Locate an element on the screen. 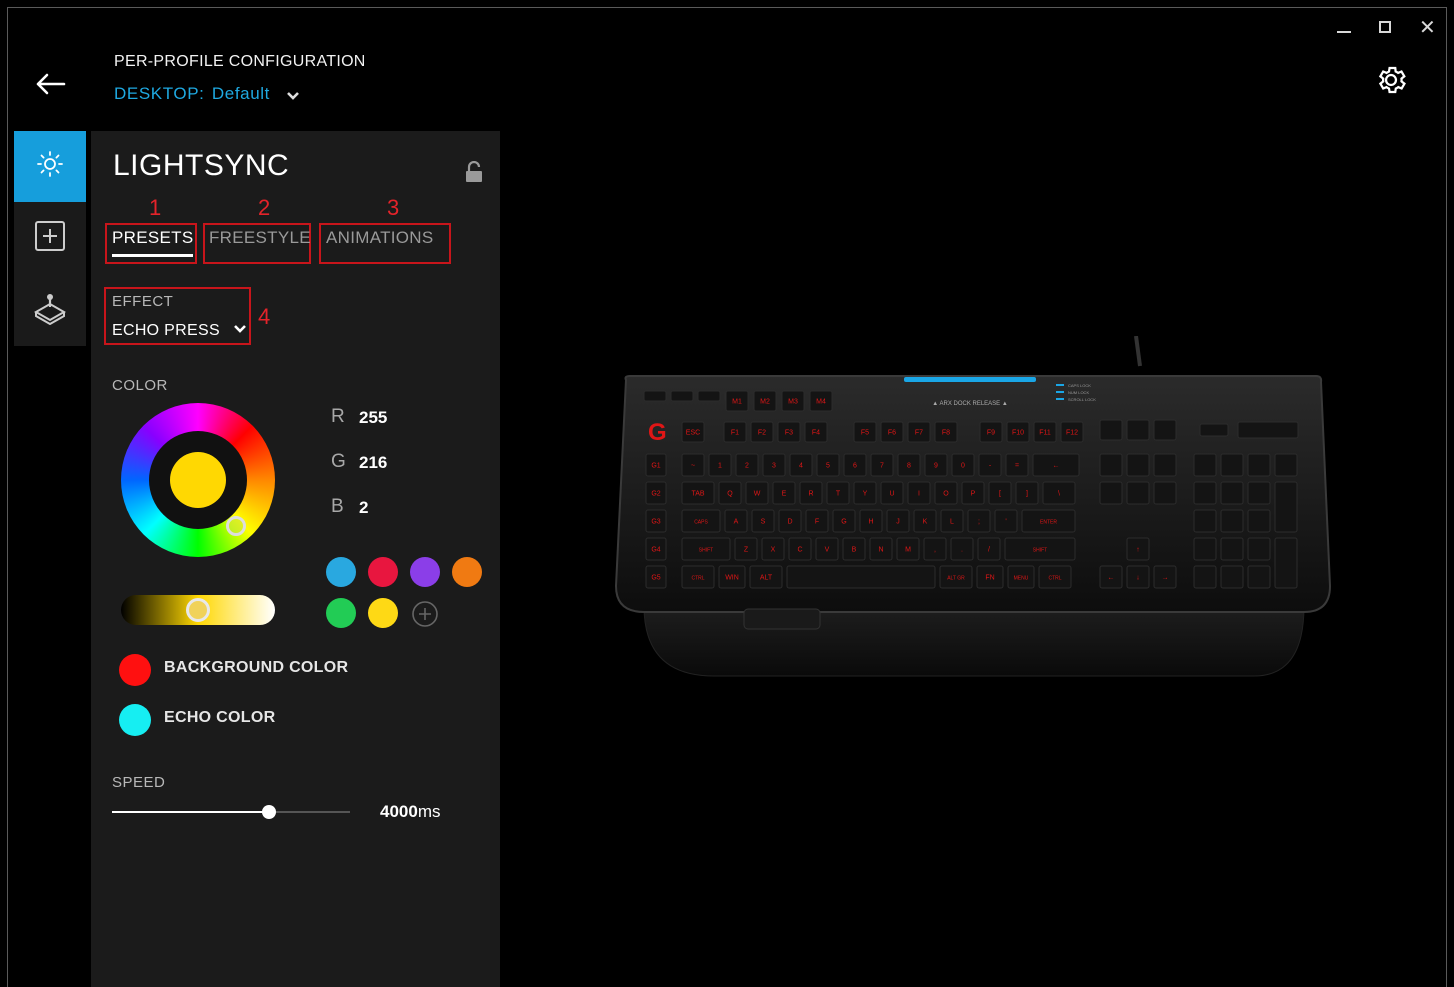 Image resolution: width=1454 pixels, height=987 pixels. status-indicator-light is located at coordinates (1060, 385).